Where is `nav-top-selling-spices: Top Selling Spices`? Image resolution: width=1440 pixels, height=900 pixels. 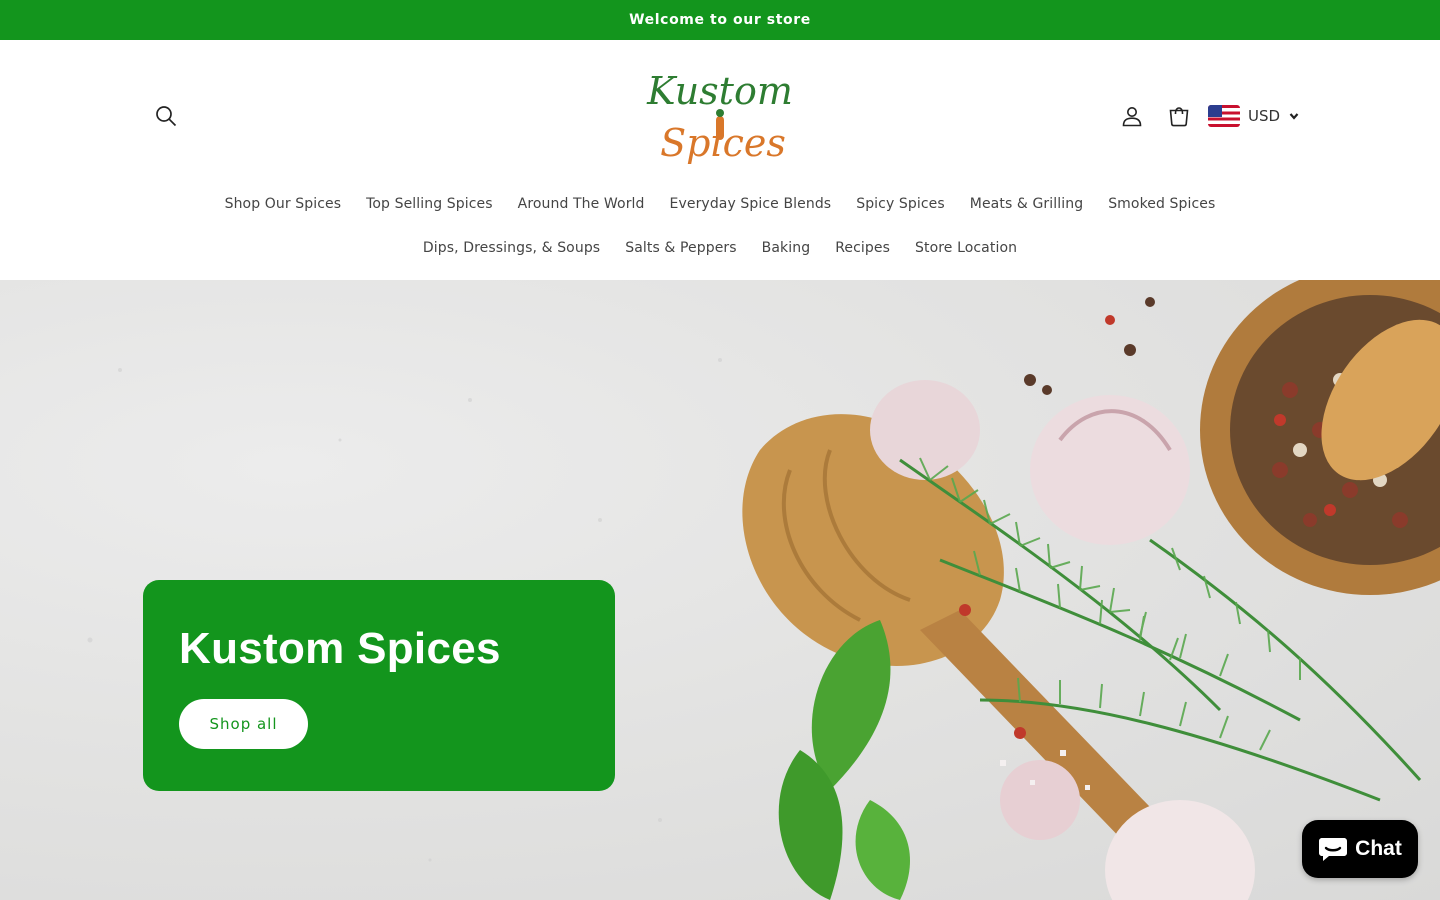
nav-top-selling-spices: Top Selling Spices is located at coordinates (430, 204).